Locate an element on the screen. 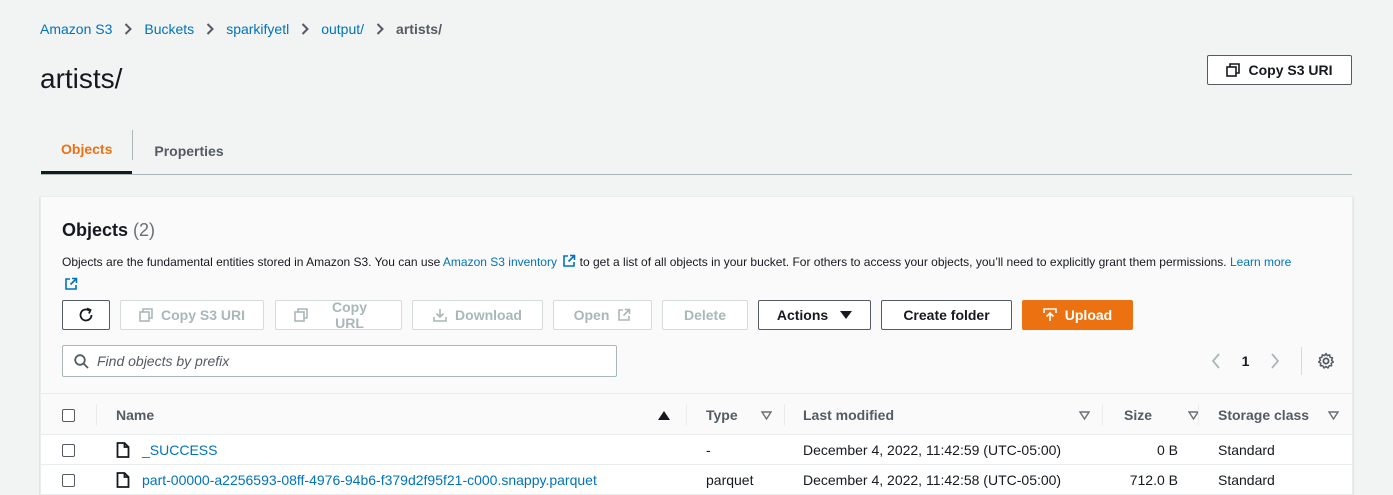  previous-page-icon is located at coordinates (1216, 361).